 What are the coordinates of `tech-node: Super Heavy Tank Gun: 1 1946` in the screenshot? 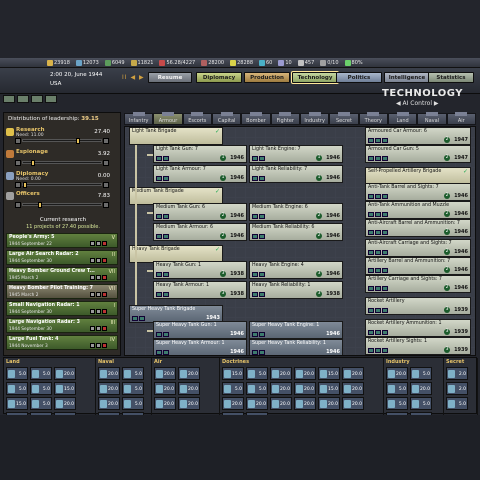 It's located at (200, 330).